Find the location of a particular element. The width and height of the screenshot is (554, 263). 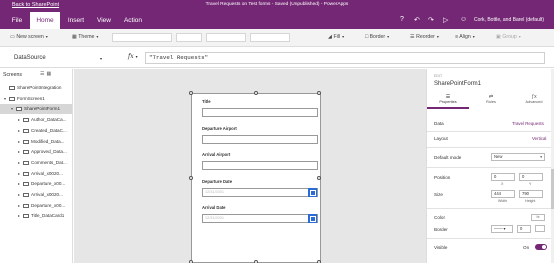

panel-view-icons: ☰▦ is located at coordinates (46, 74).